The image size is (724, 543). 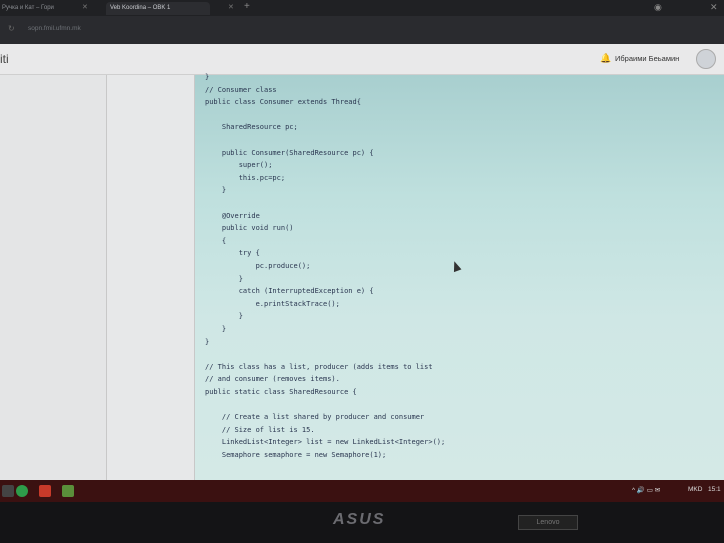 I want to click on code-line: // and consumer (removes items)., so click(x=272, y=379).